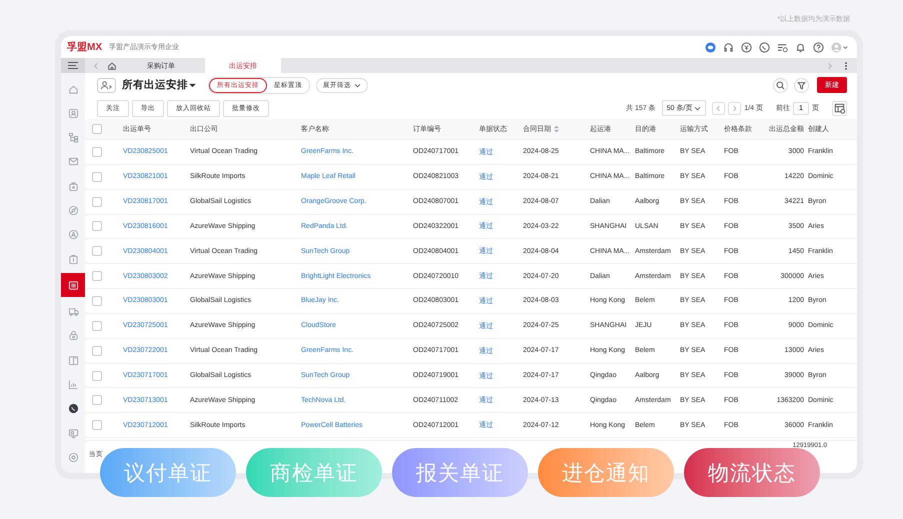 This screenshot has width=903, height=519. What do you see at coordinates (801, 85) in the screenshot?
I see `filter-icon` at bounding box center [801, 85].